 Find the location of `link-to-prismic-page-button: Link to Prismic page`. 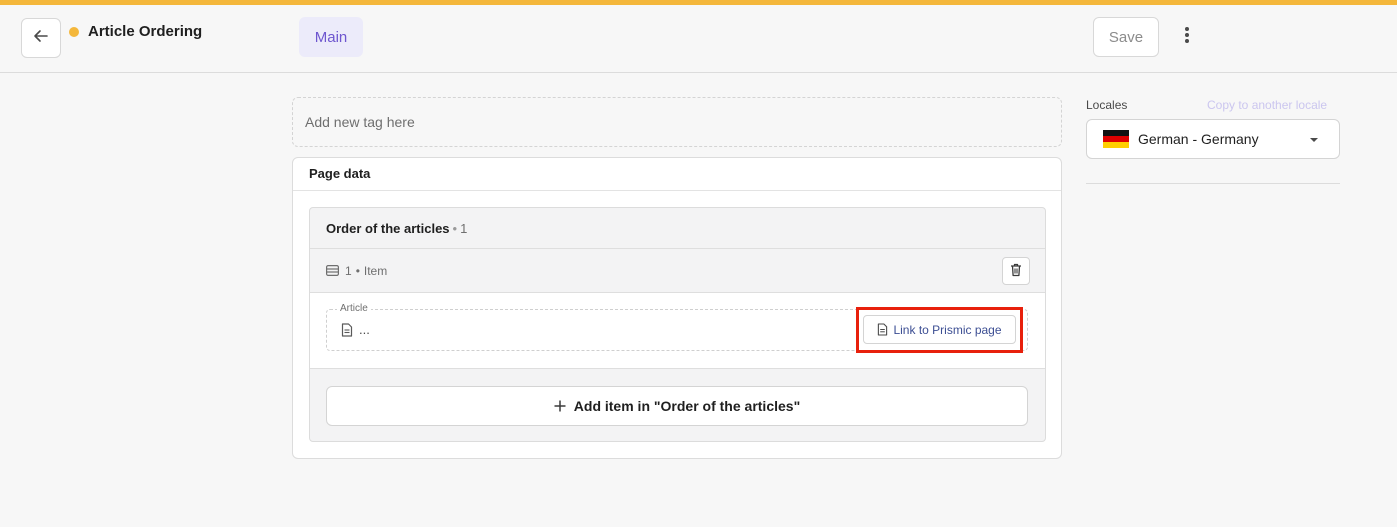

link-to-prismic-page-button: Link to Prismic page is located at coordinates (939, 329).